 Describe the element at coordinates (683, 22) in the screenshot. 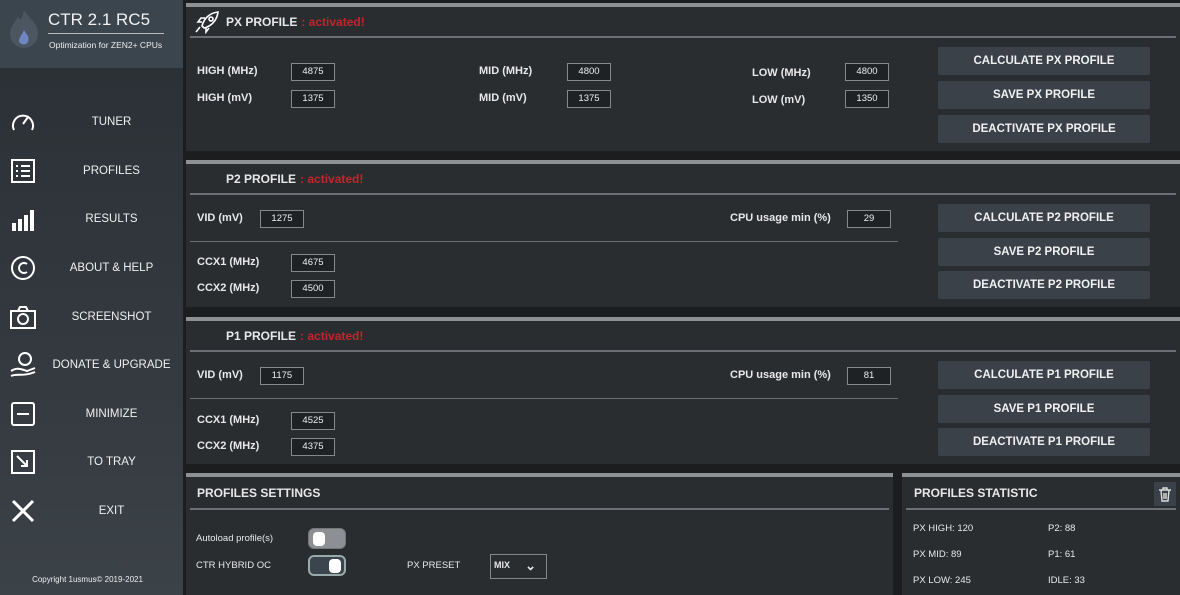

I see `px-header: PX PROFILE: activated!` at that location.